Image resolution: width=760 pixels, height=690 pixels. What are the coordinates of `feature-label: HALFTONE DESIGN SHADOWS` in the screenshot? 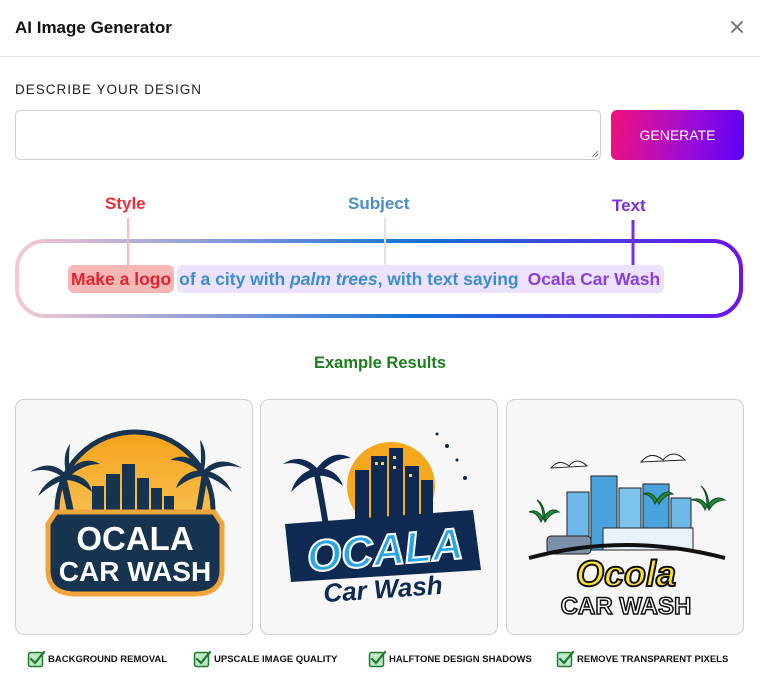 It's located at (460, 659).